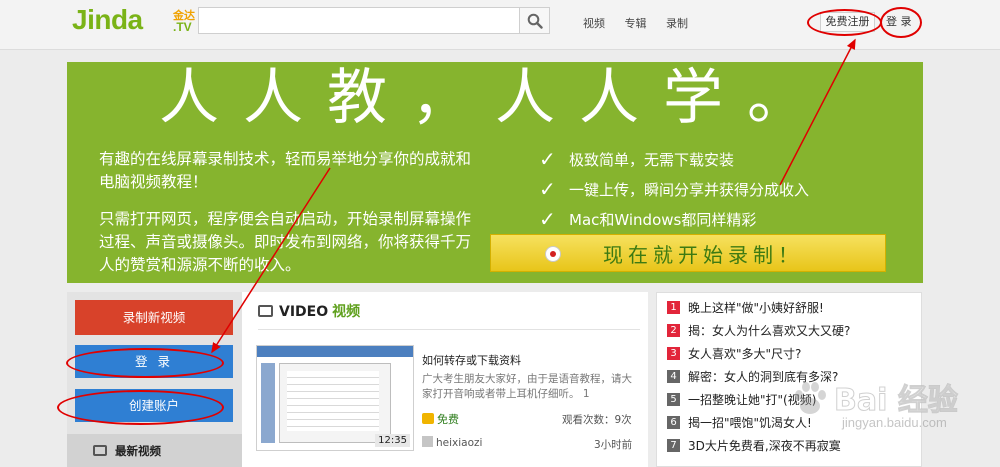 The image size is (1000, 467). Describe the element at coordinates (333, 401) in the screenshot. I see `thumbnail-content` at that location.